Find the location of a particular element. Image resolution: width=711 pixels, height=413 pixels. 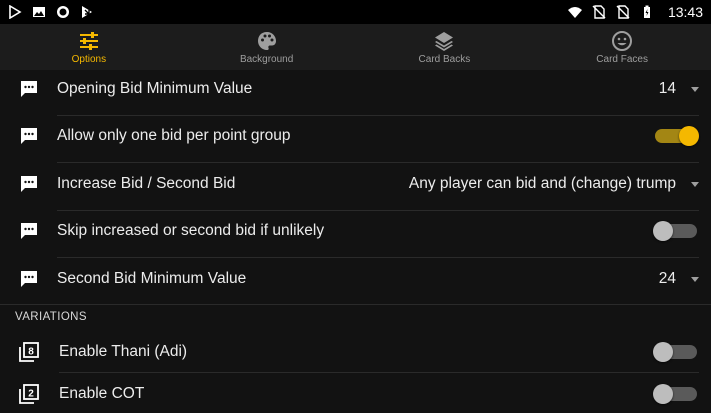

setting-skip-increased-bid: Skip increased or second bid if unlikely is located at coordinates (355, 231).